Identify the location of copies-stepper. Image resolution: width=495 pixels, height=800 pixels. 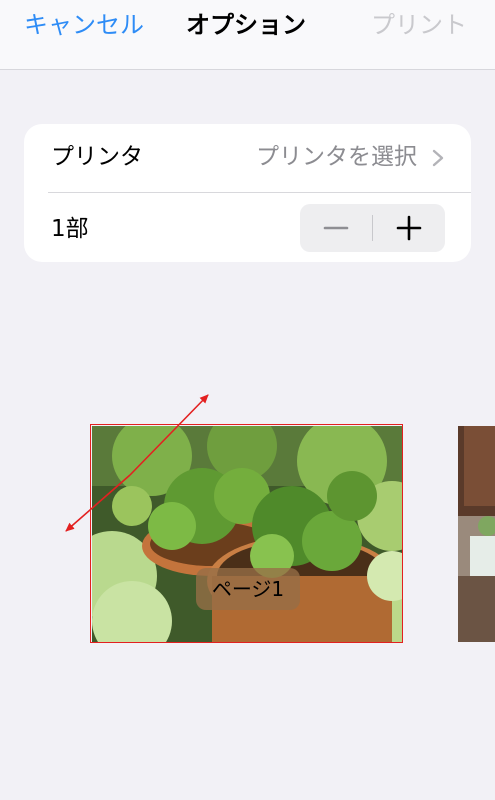
(372, 228).